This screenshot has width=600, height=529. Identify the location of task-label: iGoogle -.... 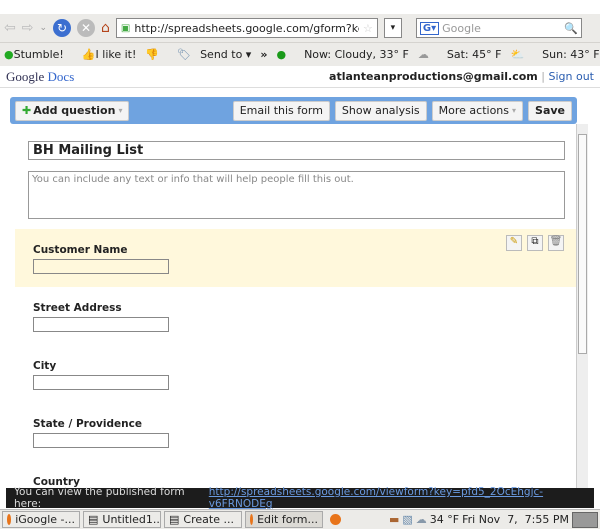
(45, 519).